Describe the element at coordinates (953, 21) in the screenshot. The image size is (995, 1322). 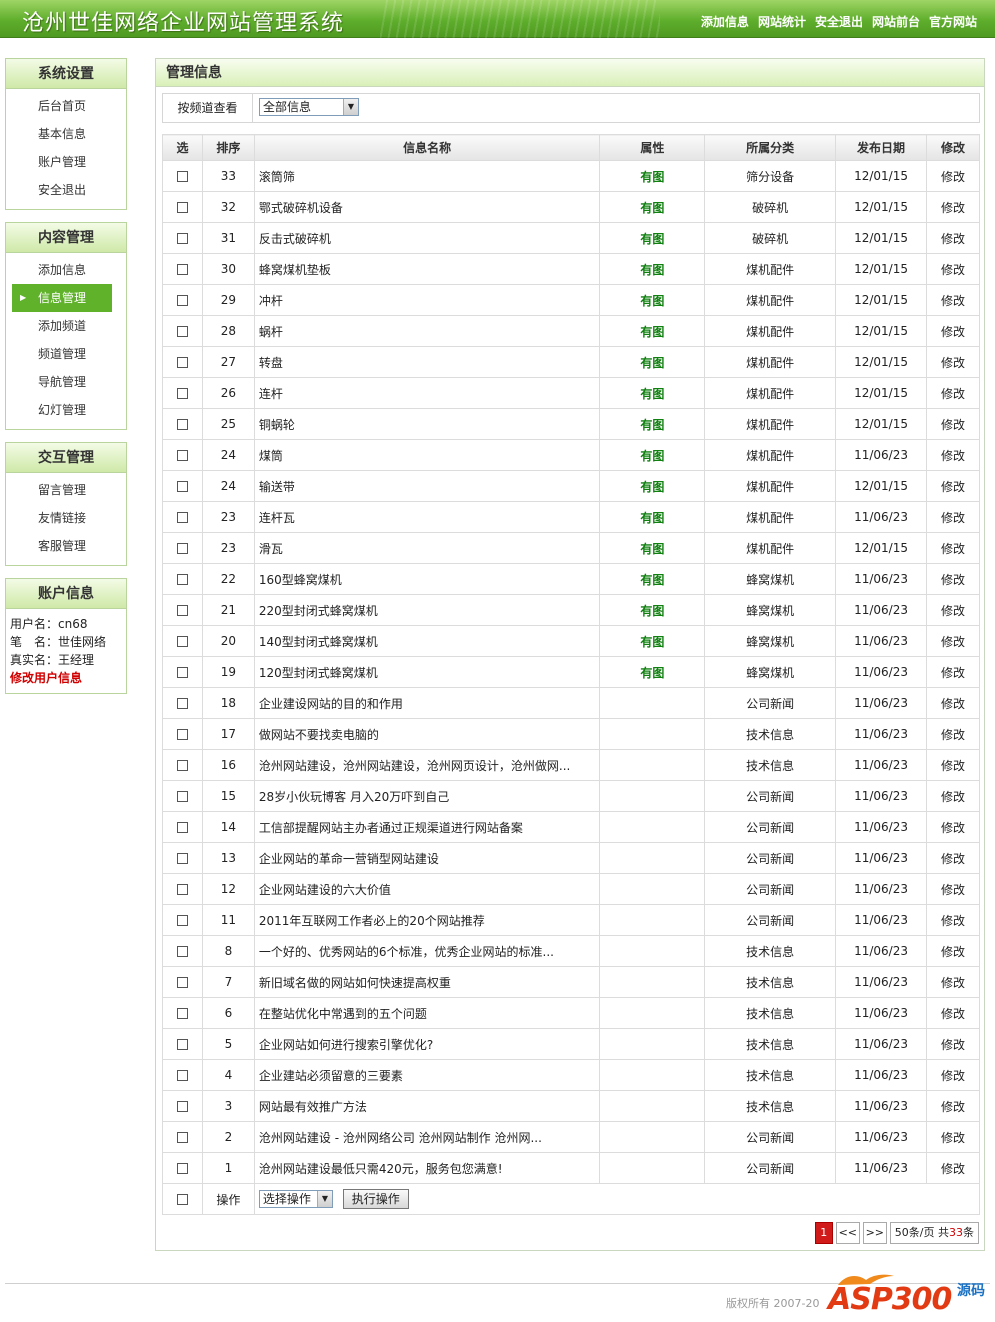
I see `nav-official-site: 官方网站` at that location.